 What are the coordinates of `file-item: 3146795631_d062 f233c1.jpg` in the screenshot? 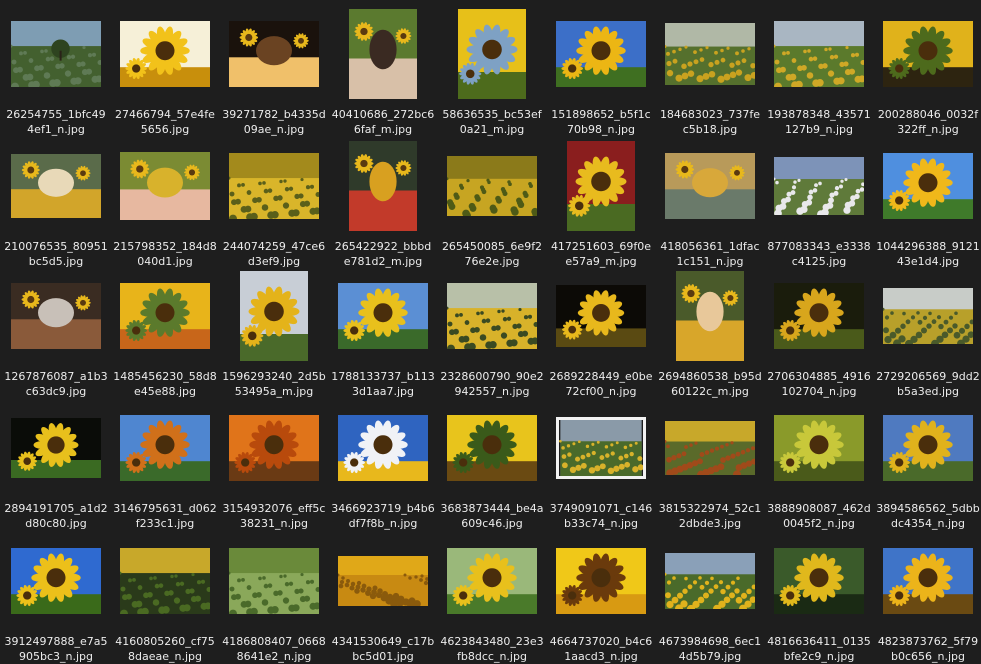 It's located at (165, 464).